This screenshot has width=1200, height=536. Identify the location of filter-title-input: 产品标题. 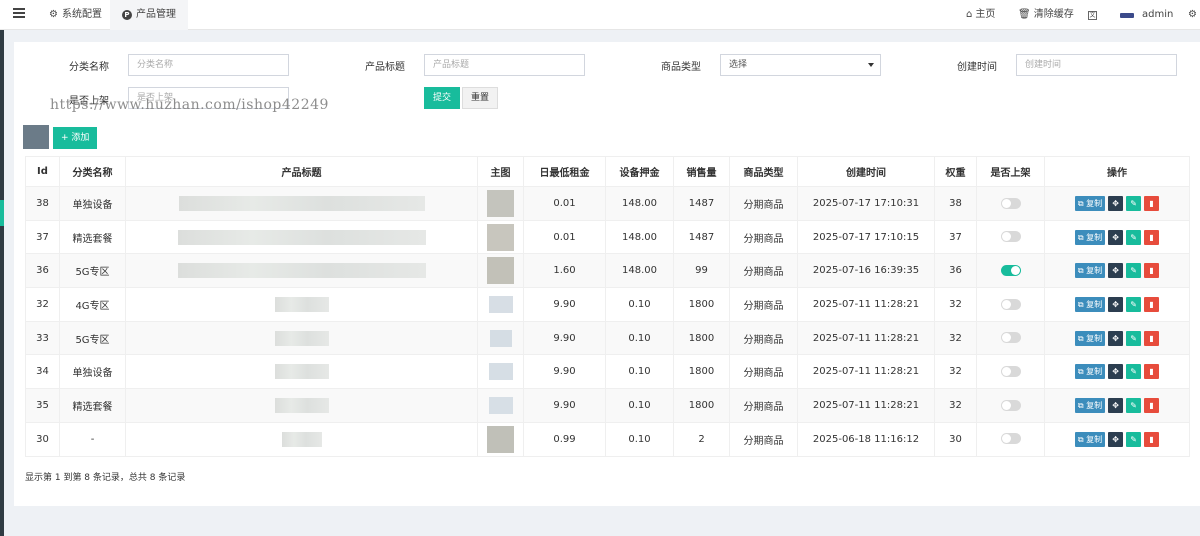
(504, 65).